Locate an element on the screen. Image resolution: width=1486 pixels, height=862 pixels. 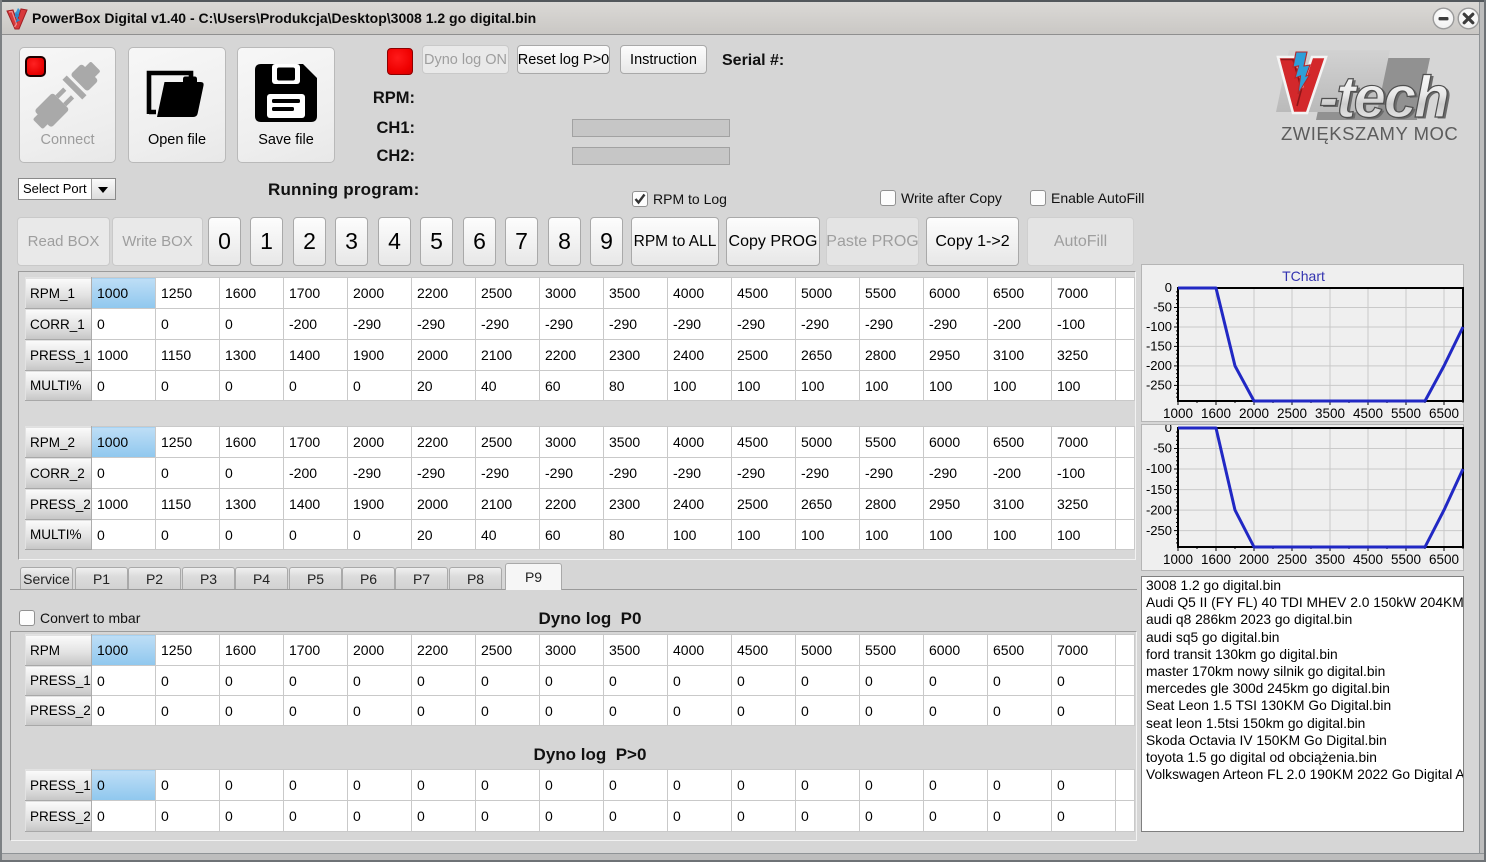
svg-text: ZWIĘKSZAMY MOC is located at coordinates (1369, 133).